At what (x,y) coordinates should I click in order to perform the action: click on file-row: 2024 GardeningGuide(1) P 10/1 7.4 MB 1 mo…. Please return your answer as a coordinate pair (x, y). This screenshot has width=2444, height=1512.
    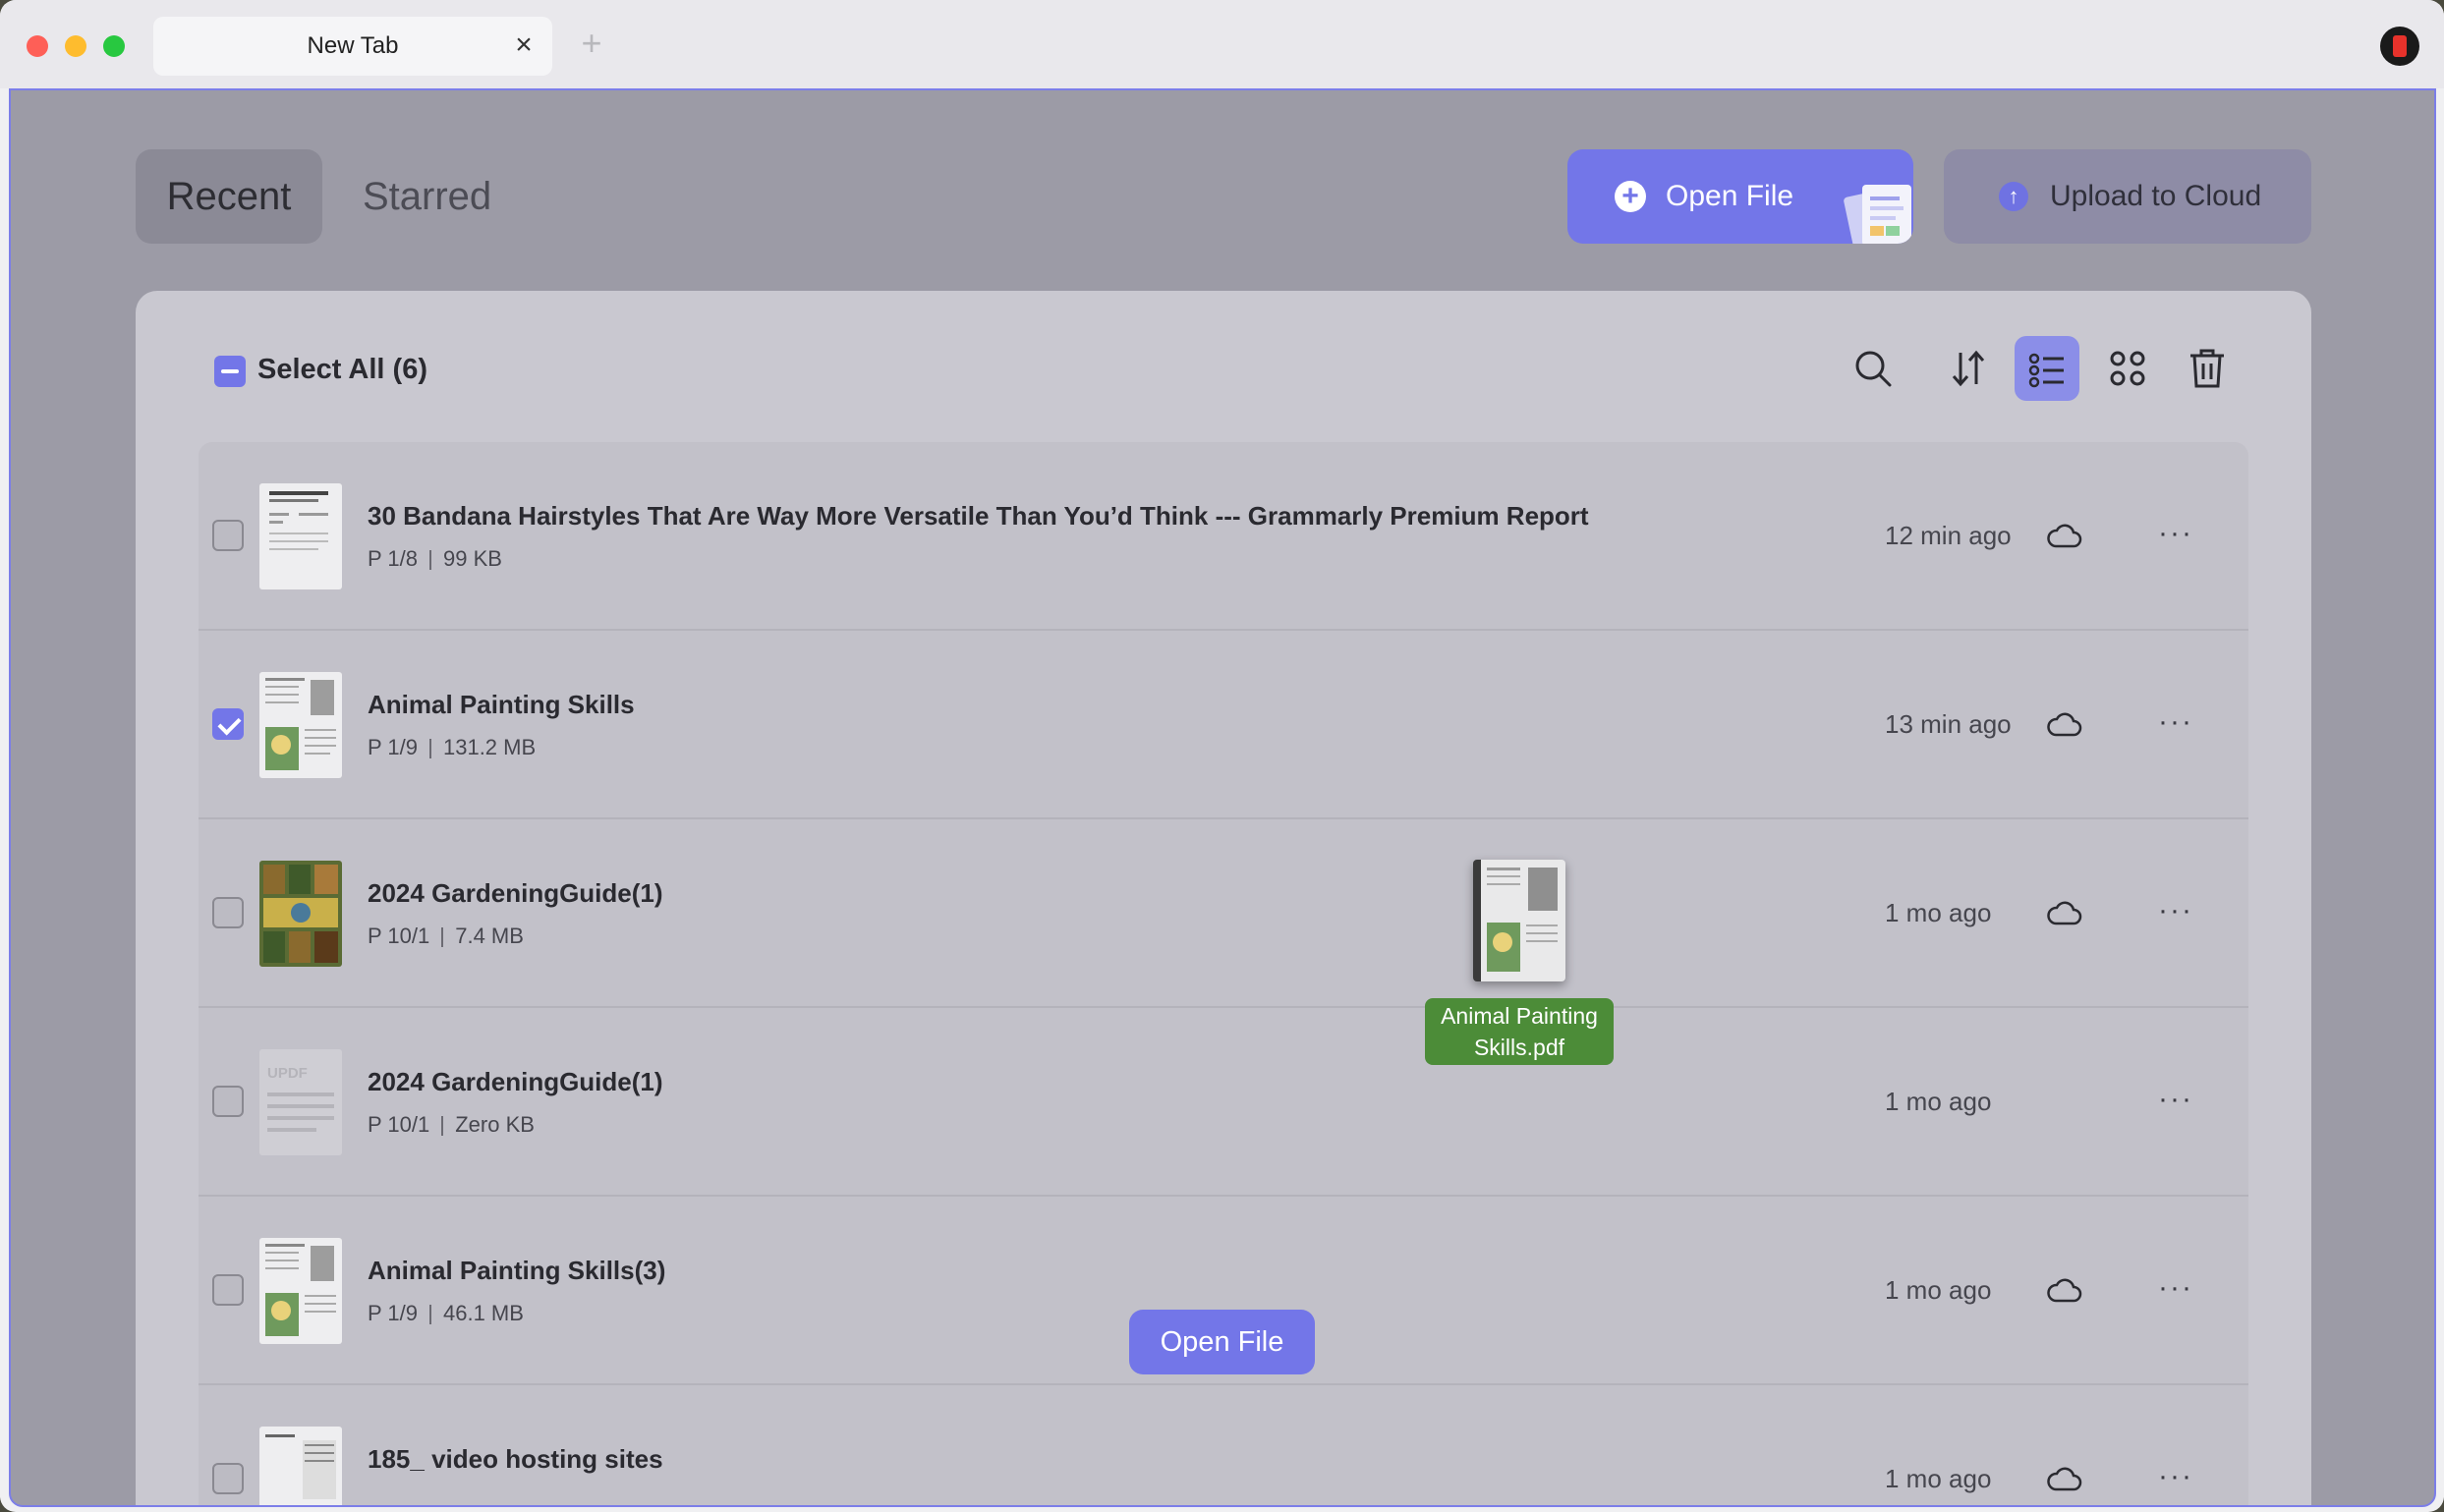
    Looking at the image, I should click on (1223, 913).